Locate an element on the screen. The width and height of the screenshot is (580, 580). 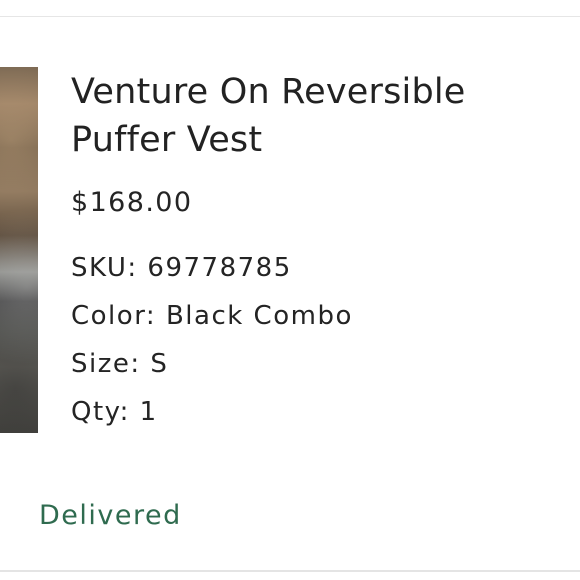
product-image-shading is located at coordinates (19, 250).